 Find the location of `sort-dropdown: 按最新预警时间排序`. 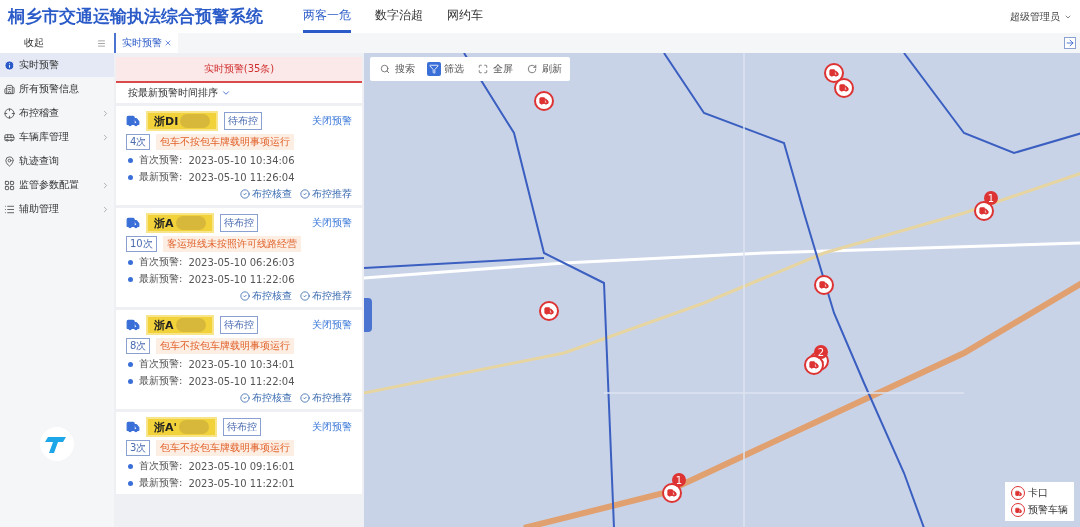

sort-dropdown: 按最新预警时间排序 is located at coordinates (239, 93).